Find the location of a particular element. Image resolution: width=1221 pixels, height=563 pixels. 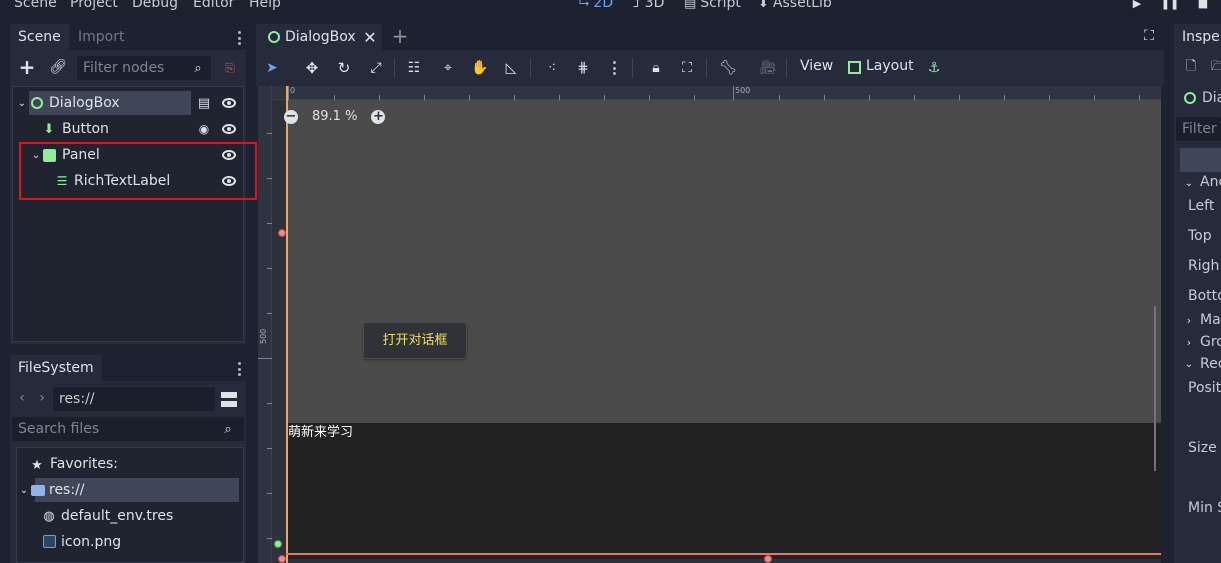

ruler-label-500-vertical: 500 is located at coordinates (263, 336).